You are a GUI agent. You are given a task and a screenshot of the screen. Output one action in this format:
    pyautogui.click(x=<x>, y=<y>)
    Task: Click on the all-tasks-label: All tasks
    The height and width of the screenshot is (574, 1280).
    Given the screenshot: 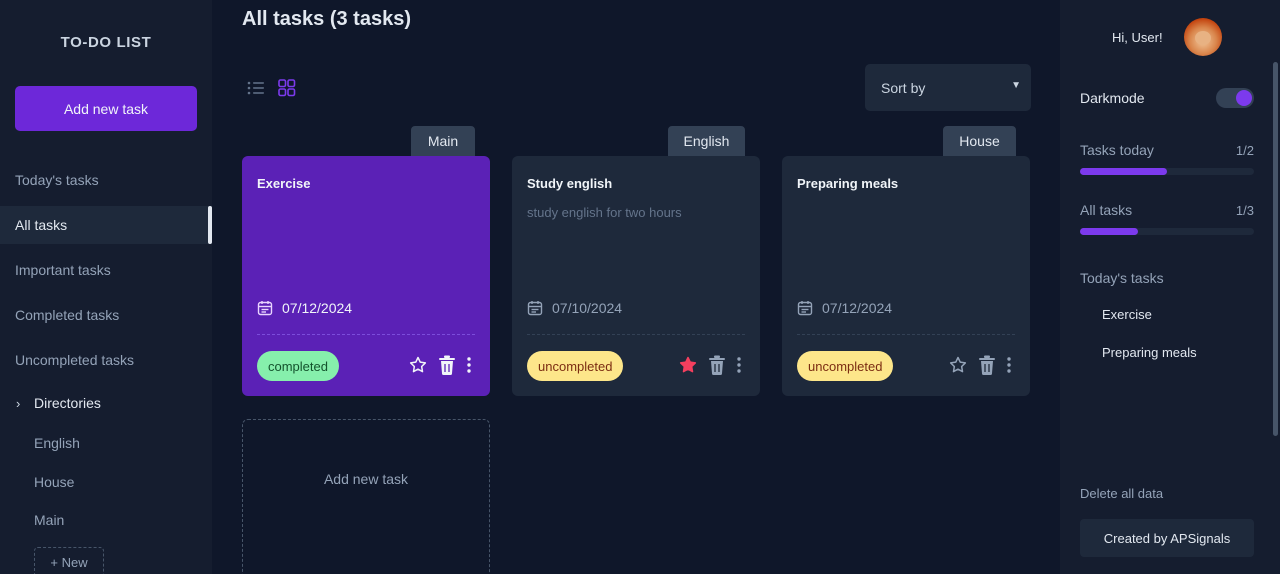 What is the action you would take?
    pyautogui.click(x=1106, y=210)
    